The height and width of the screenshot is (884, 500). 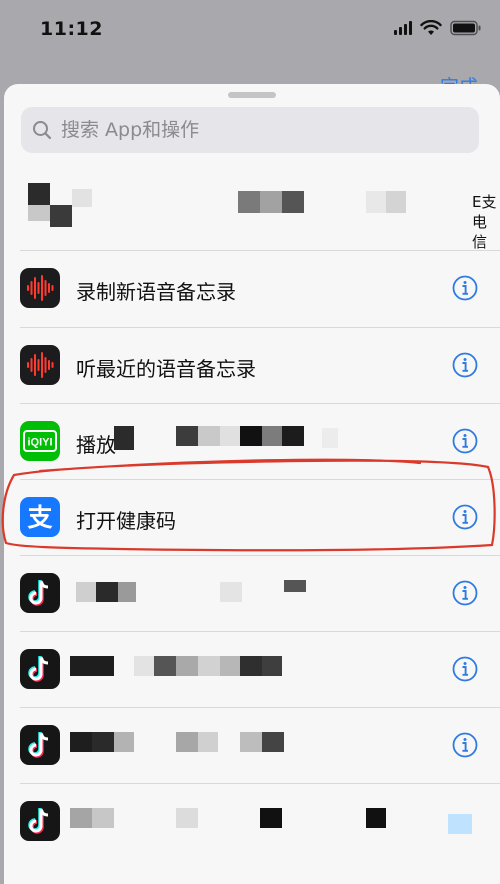 I want to click on battery-icon, so click(x=465, y=28).